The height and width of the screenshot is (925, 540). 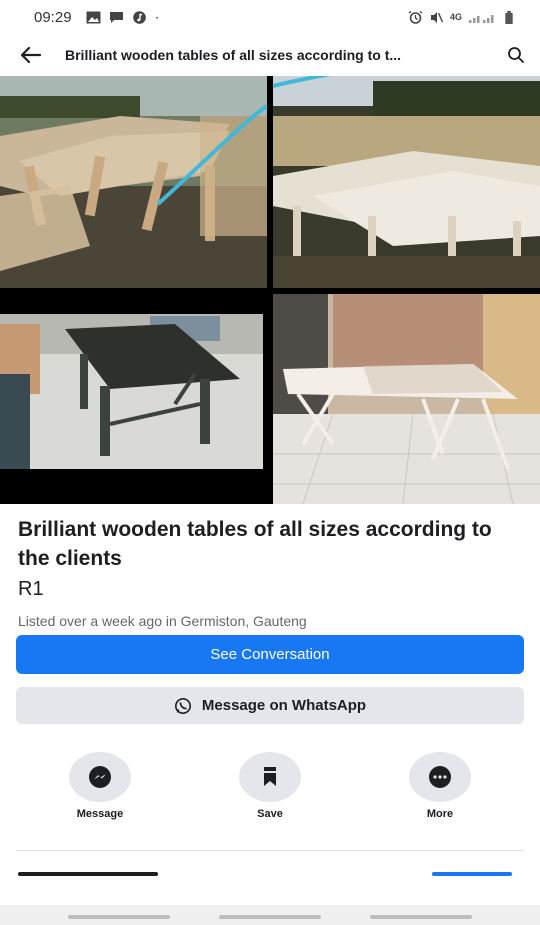 What do you see at coordinates (415, 17) in the screenshot?
I see `alarm-icon` at bounding box center [415, 17].